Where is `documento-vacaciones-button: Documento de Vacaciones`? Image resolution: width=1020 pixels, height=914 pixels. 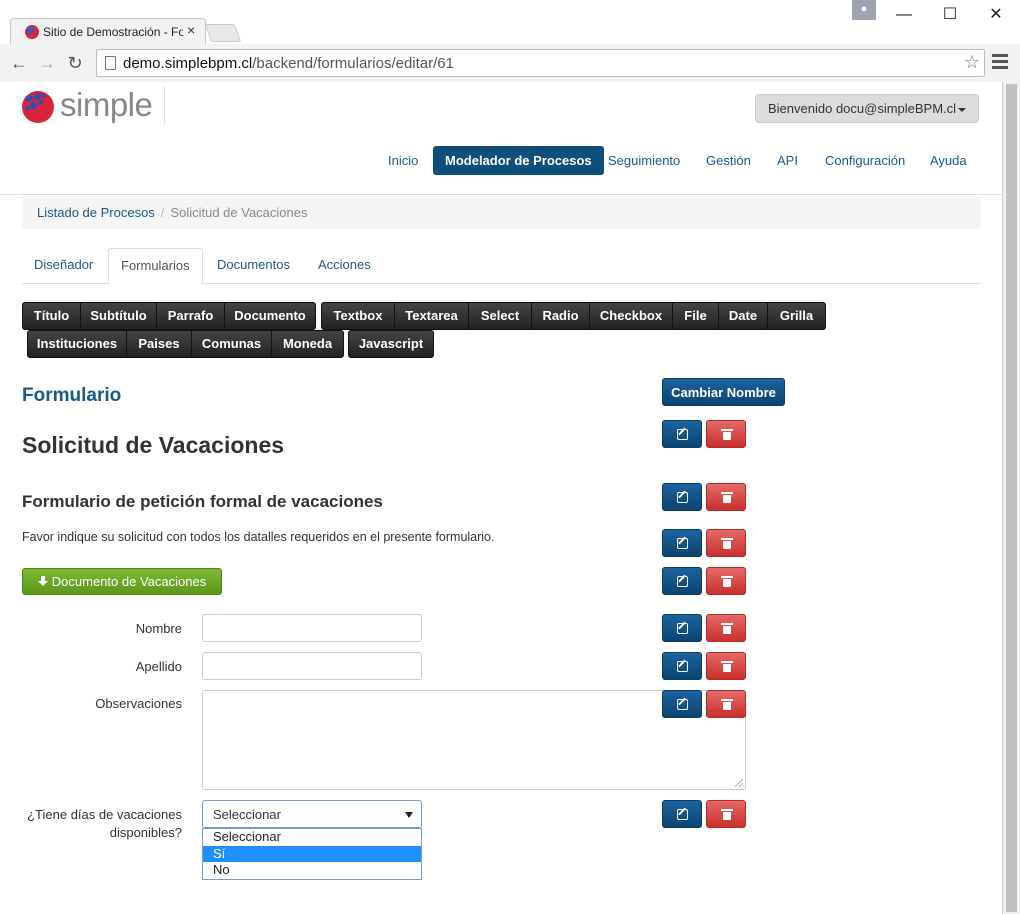
documento-vacaciones-button: Documento de Vacaciones is located at coordinates (122, 581).